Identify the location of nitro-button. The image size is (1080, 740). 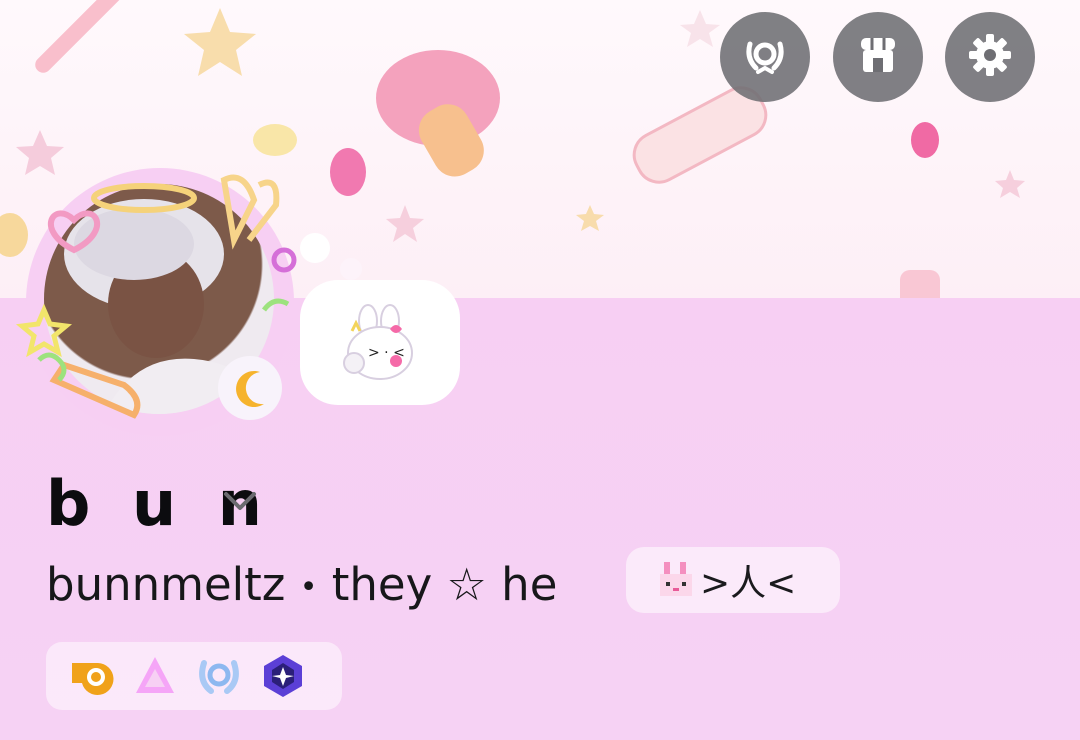
(765, 57).